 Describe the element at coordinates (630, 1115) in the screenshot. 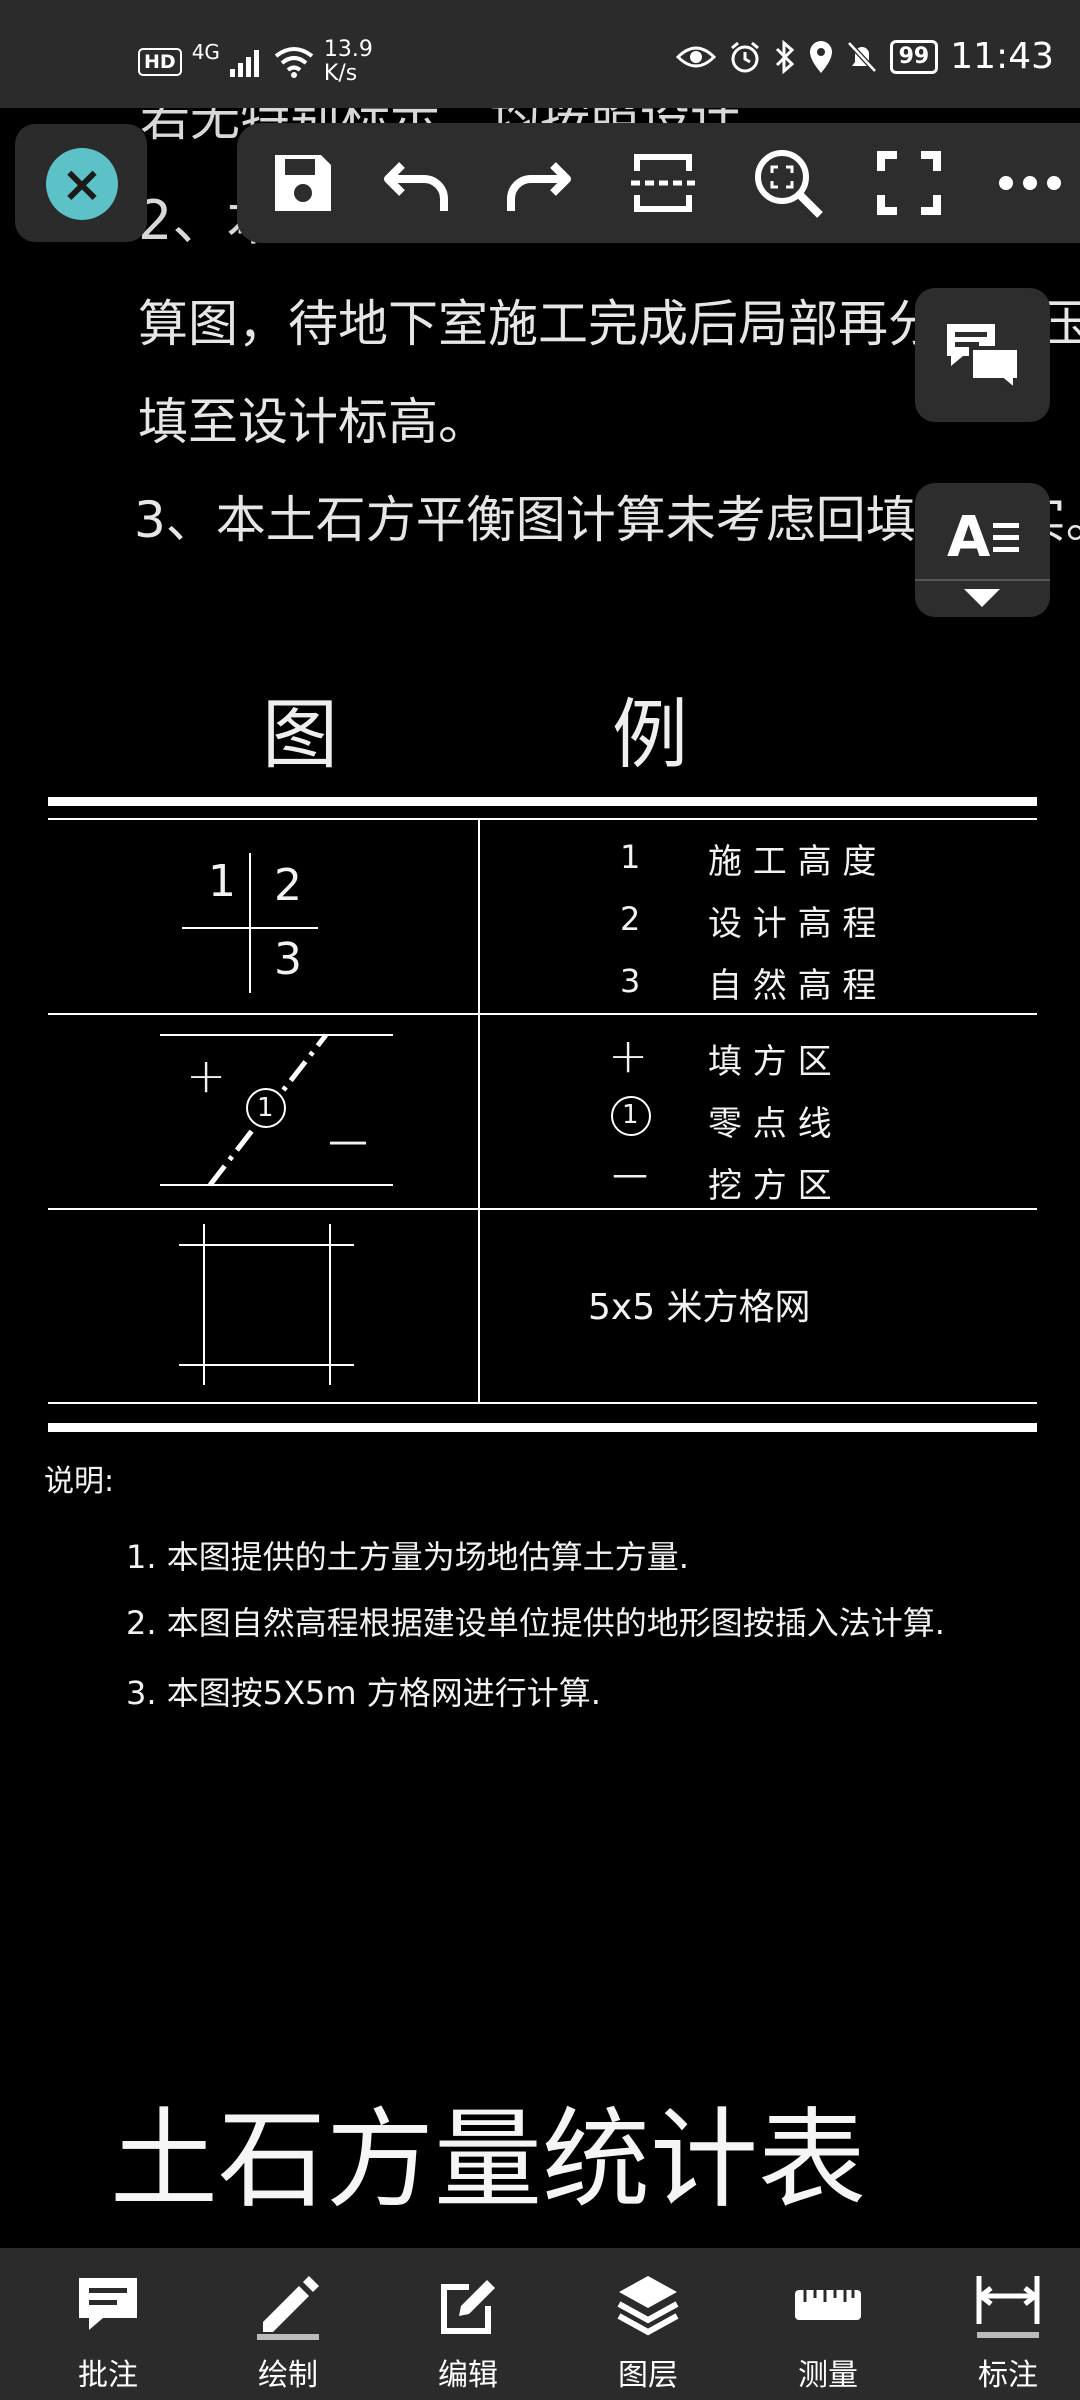

I see `legend-item-sym: 1` at that location.